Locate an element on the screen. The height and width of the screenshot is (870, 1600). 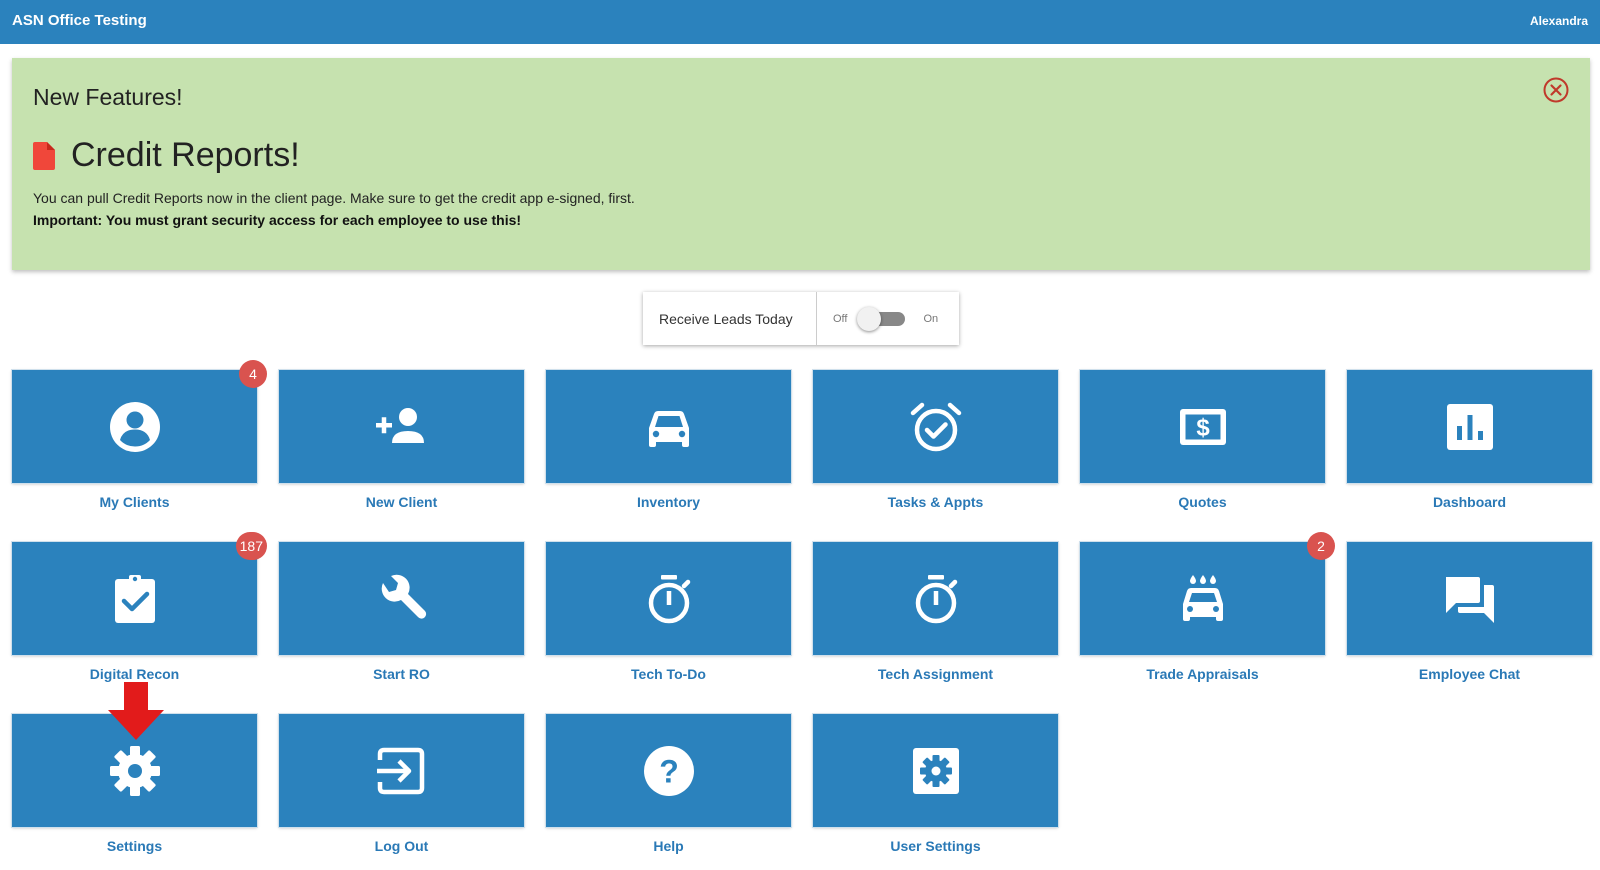
bar-chart-icon is located at coordinates (1469, 426).